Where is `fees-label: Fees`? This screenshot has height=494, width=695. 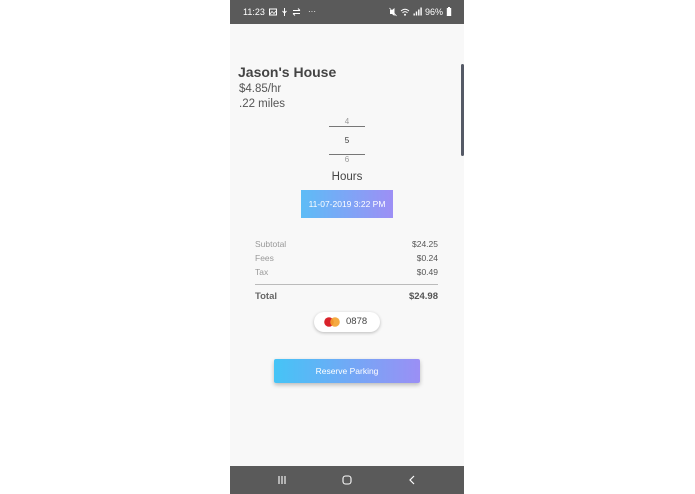 fees-label: Fees is located at coordinates (264, 258).